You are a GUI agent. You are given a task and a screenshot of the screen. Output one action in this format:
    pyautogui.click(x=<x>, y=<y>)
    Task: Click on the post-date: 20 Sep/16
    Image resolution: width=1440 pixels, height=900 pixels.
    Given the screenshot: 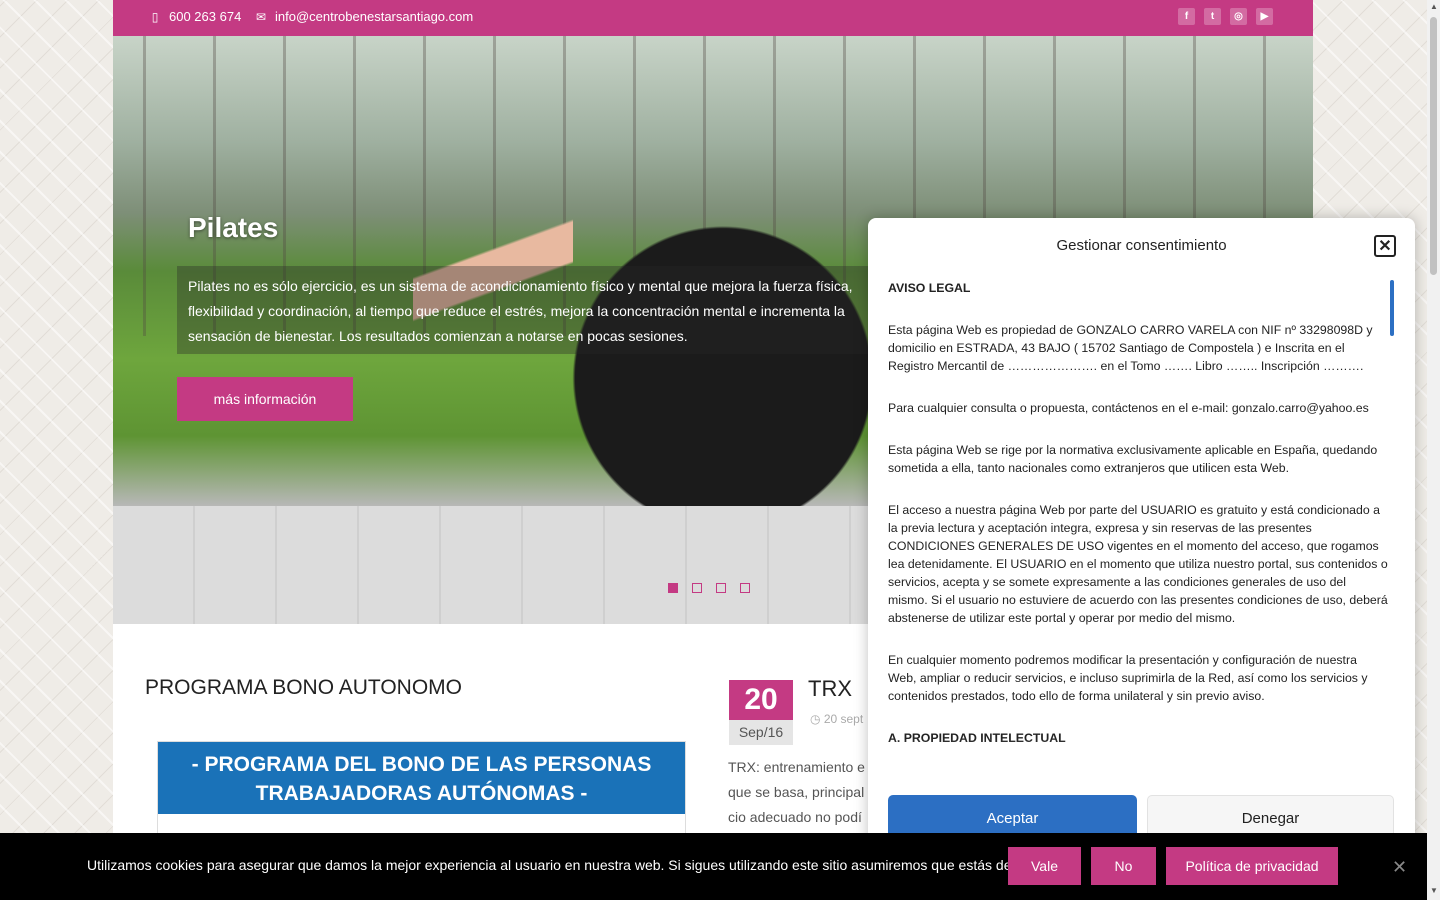 What is the action you would take?
    pyautogui.click(x=761, y=712)
    